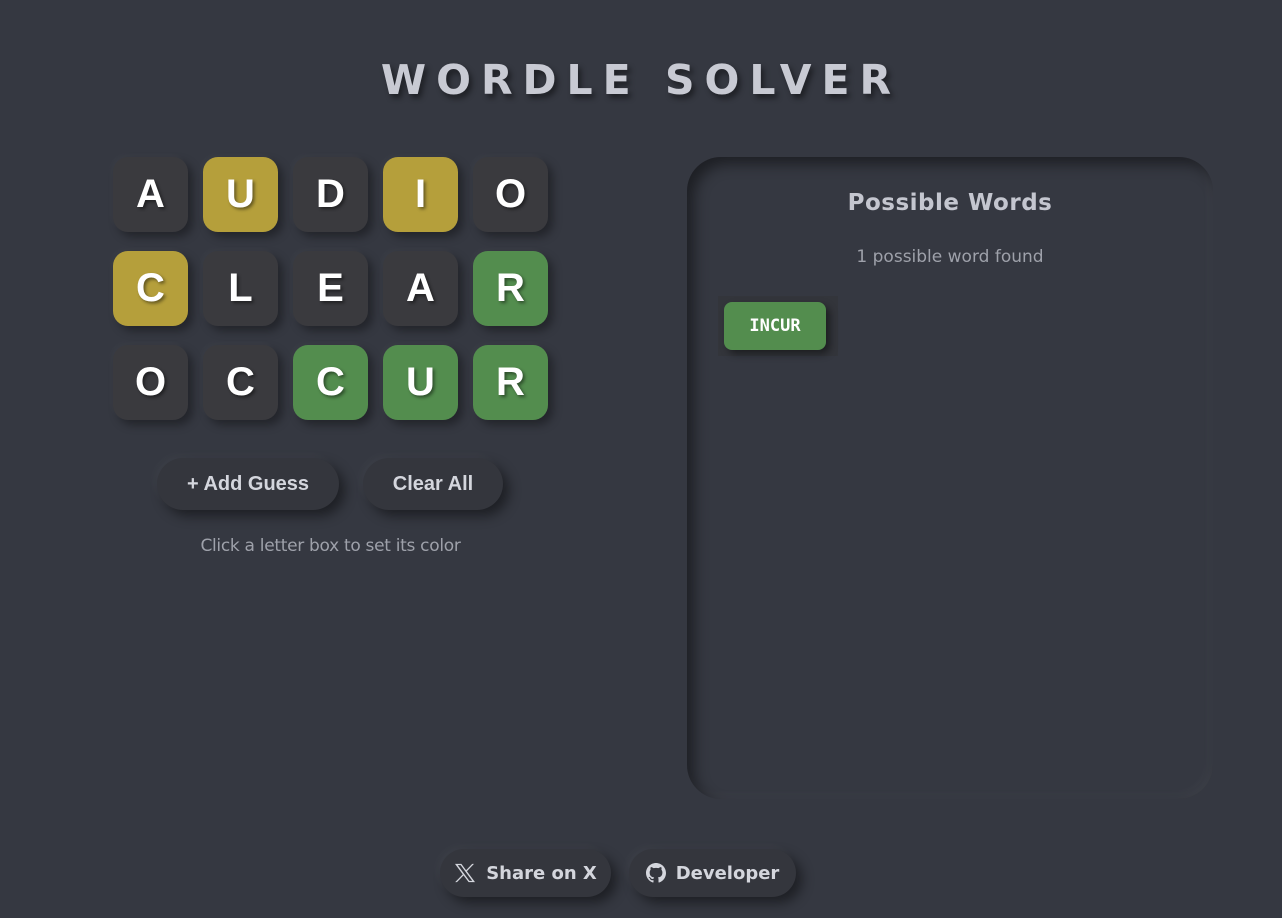 The width and height of the screenshot is (1282, 918). What do you see at coordinates (240, 288) in the screenshot?
I see `letter-tile: L` at bounding box center [240, 288].